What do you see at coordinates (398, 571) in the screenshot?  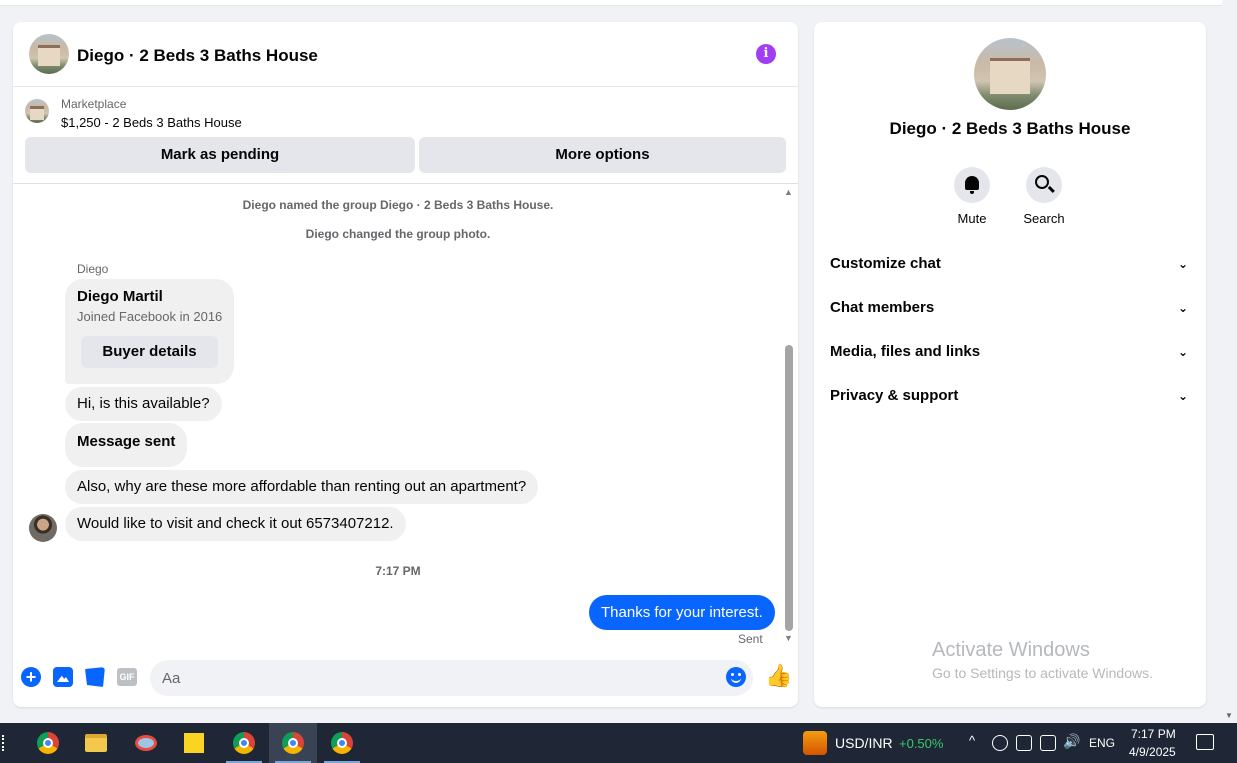 I see `message-timestamp: 7:17 PM` at bounding box center [398, 571].